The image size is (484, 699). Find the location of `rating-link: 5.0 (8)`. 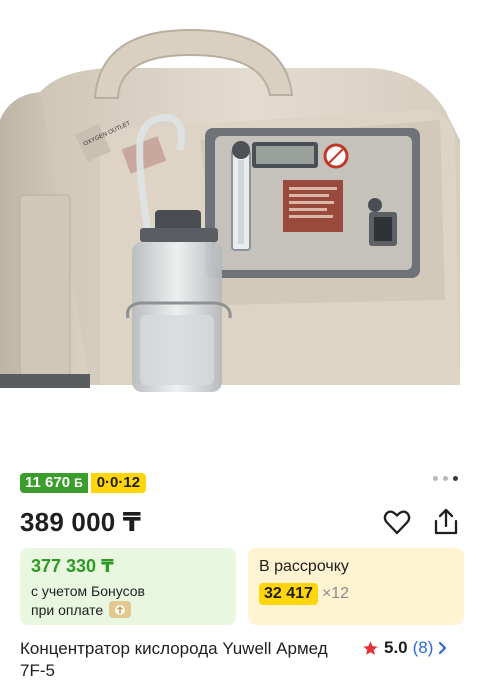

rating-link: 5.0 (8) is located at coordinates (405, 648).